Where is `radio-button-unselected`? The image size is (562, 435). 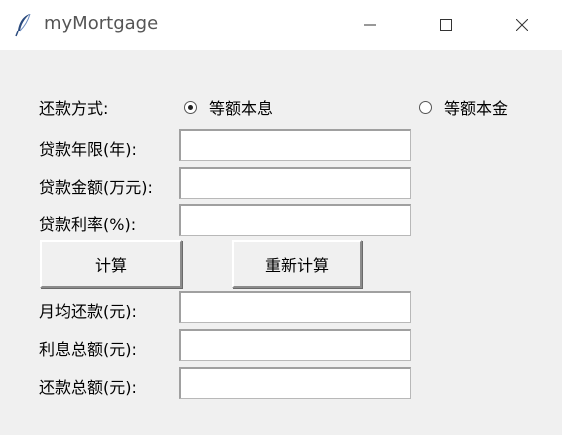
radio-button-unselected is located at coordinates (425, 107).